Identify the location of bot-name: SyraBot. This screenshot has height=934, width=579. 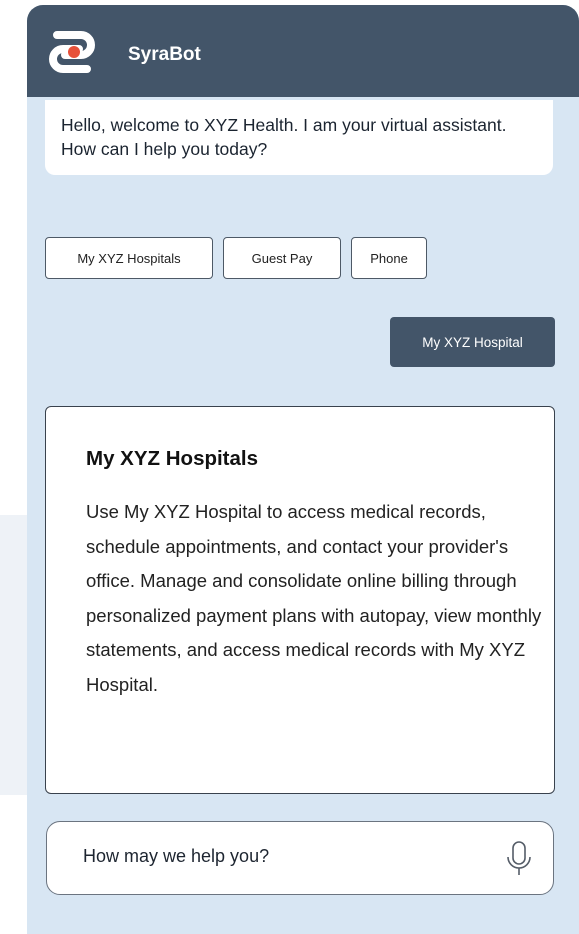
(164, 54).